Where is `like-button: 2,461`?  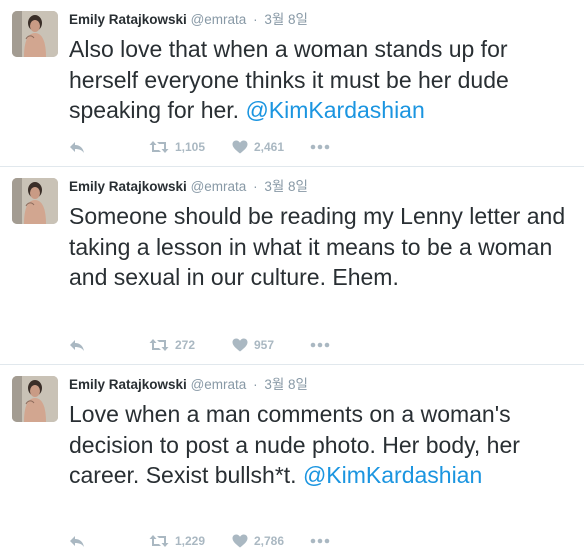
like-button: 2,461 is located at coordinates (258, 147).